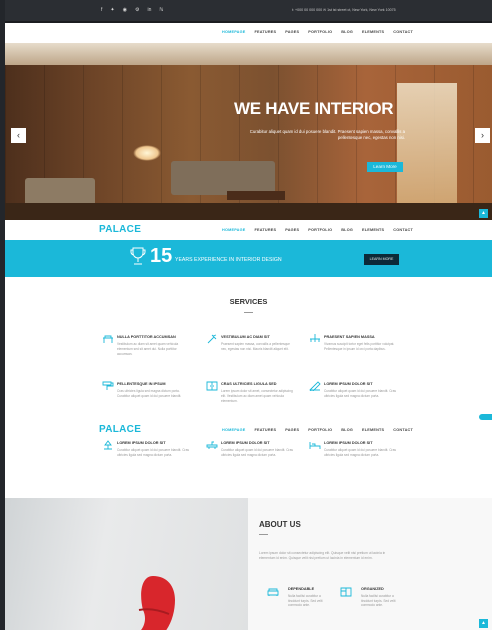 The image size is (492, 630). I want to click on twitter-icon: ✦, so click(112, 10).